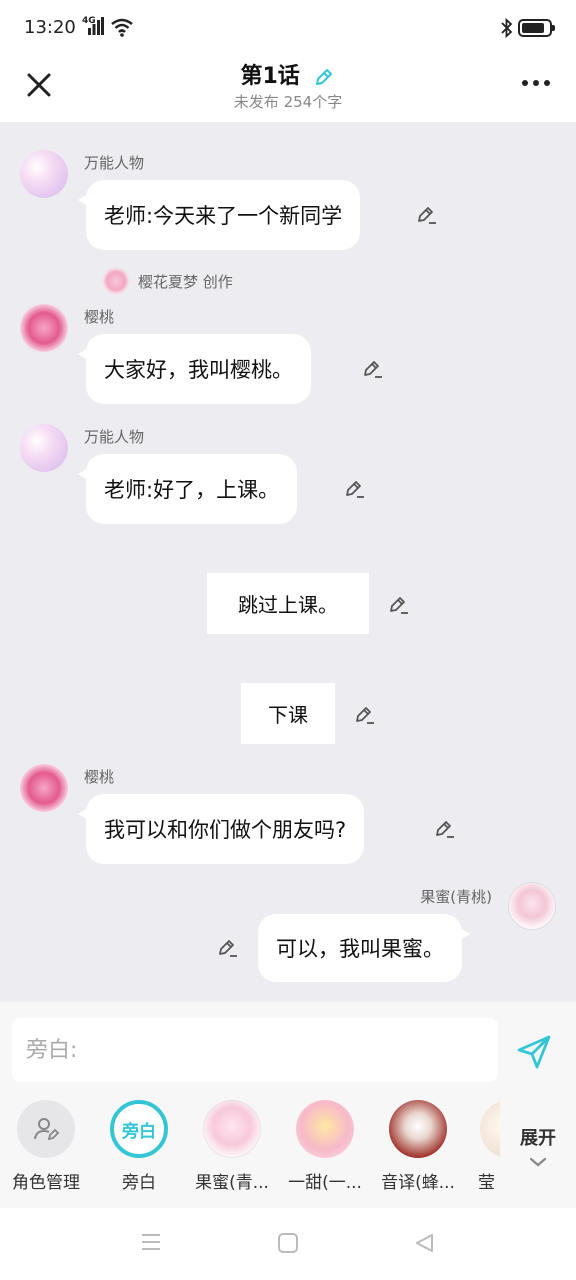 This screenshot has width=576, height=1280. Describe the element at coordinates (46, 1129) in the screenshot. I see `character-manage-icon` at that location.